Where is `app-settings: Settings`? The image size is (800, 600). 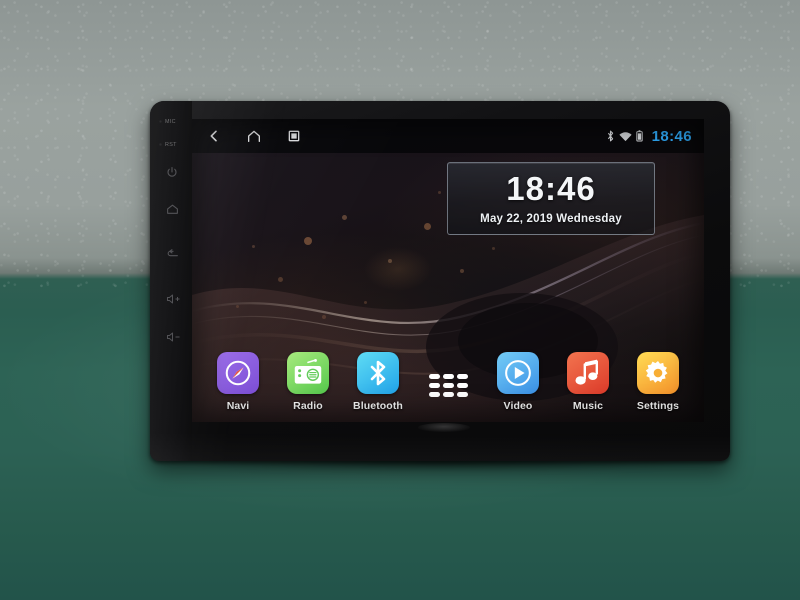
app-settings: Settings is located at coordinates (658, 382).